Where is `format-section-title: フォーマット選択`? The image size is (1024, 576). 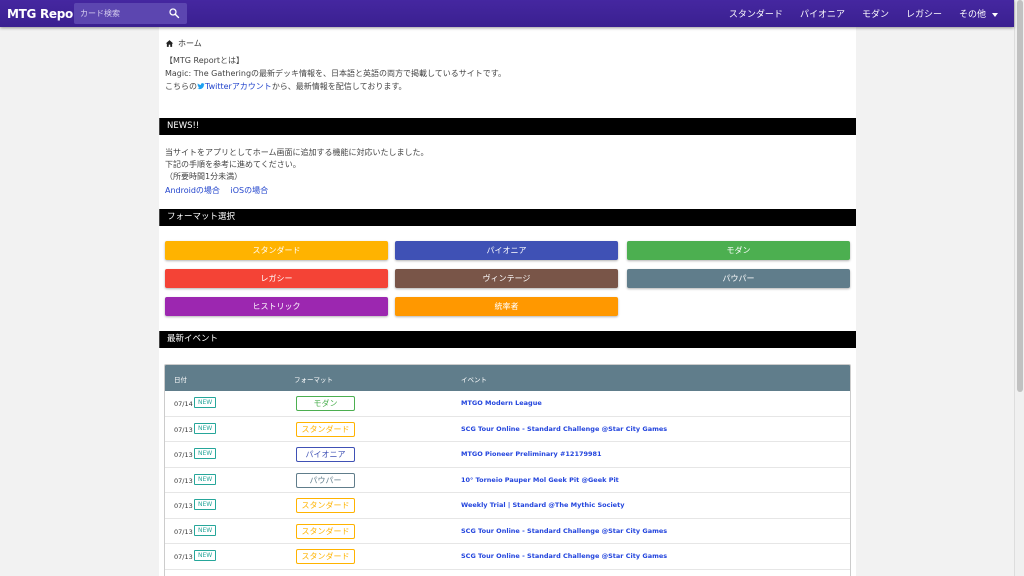 format-section-title: フォーマット選択 is located at coordinates (507, 217).